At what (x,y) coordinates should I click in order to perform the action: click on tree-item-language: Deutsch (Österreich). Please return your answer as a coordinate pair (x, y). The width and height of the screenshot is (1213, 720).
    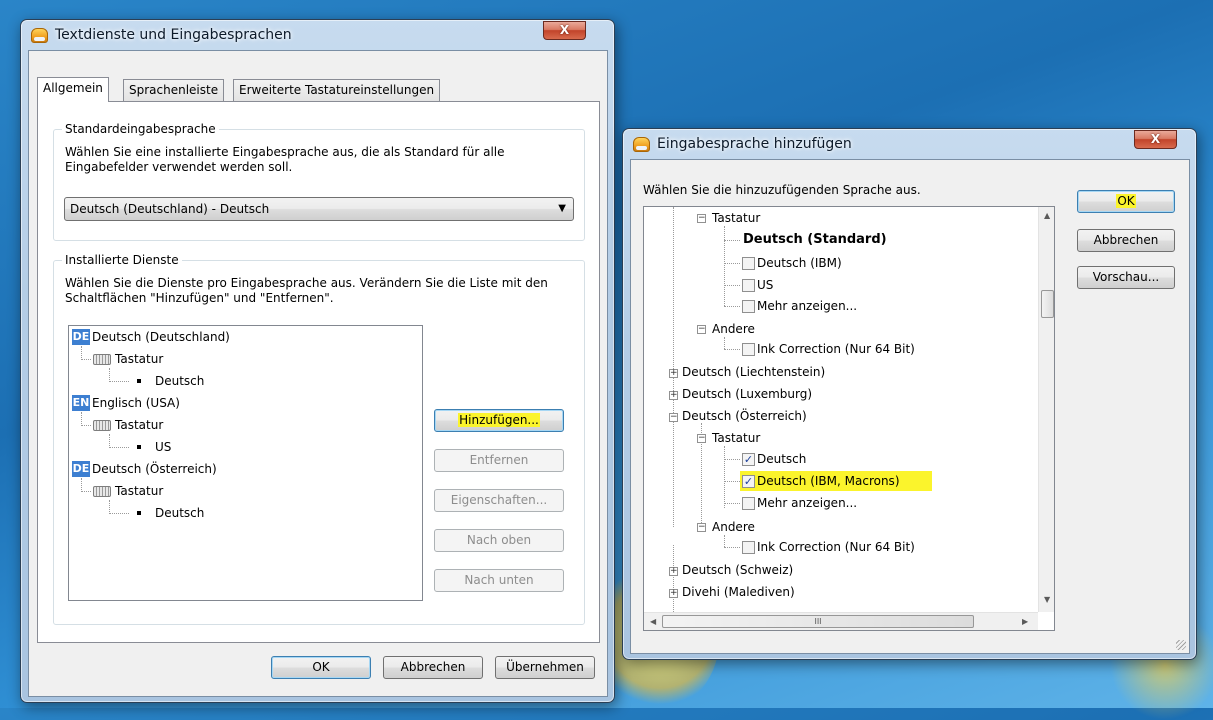
    Looking at the image, I should click on (154, 469).